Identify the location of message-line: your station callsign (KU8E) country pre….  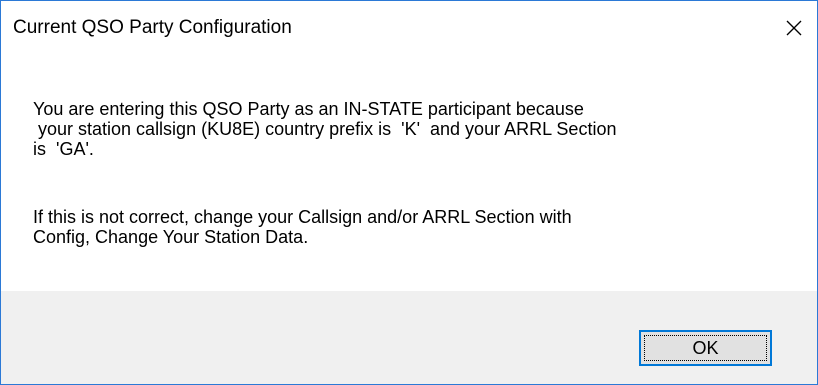
(325, 129).